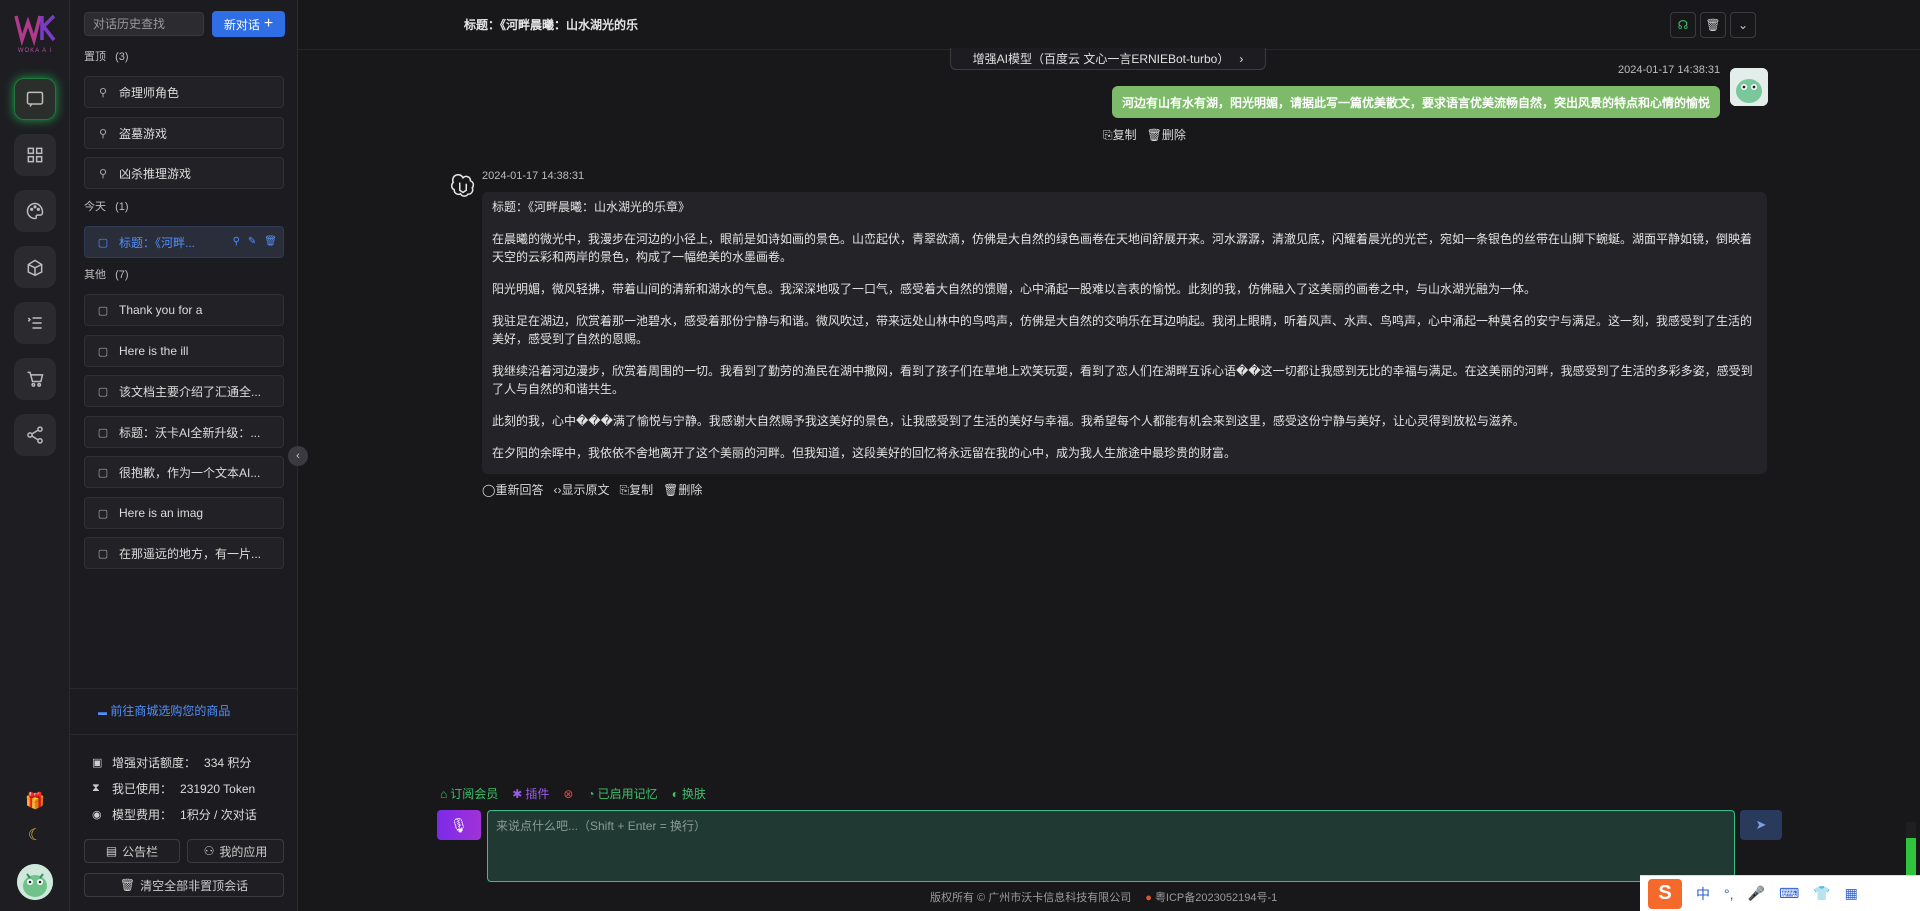  Describe the element at coordinates (1683, 25) in the screenshot. I see `headset-button: ☊` at that location.